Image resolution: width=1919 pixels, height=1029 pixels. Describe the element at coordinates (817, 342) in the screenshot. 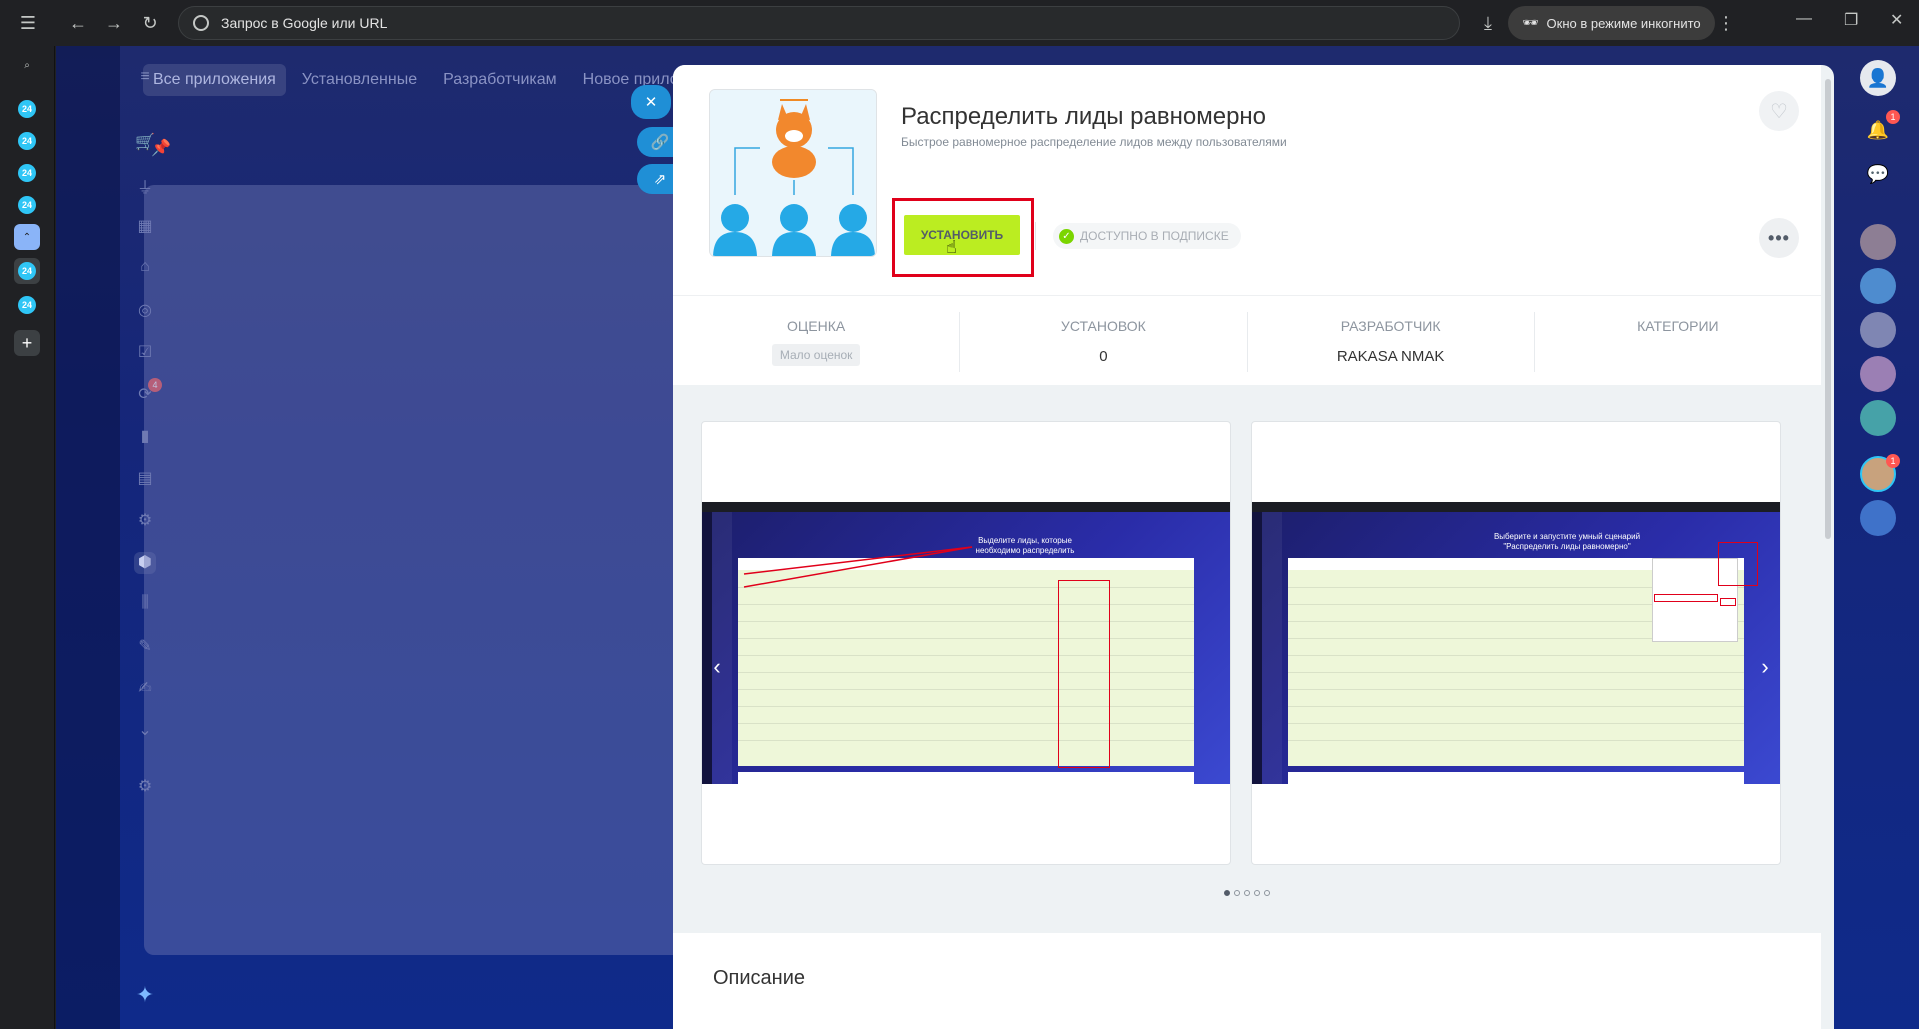

I see `stat-rating: ОЦЕНКА Мало оценок` at that location.